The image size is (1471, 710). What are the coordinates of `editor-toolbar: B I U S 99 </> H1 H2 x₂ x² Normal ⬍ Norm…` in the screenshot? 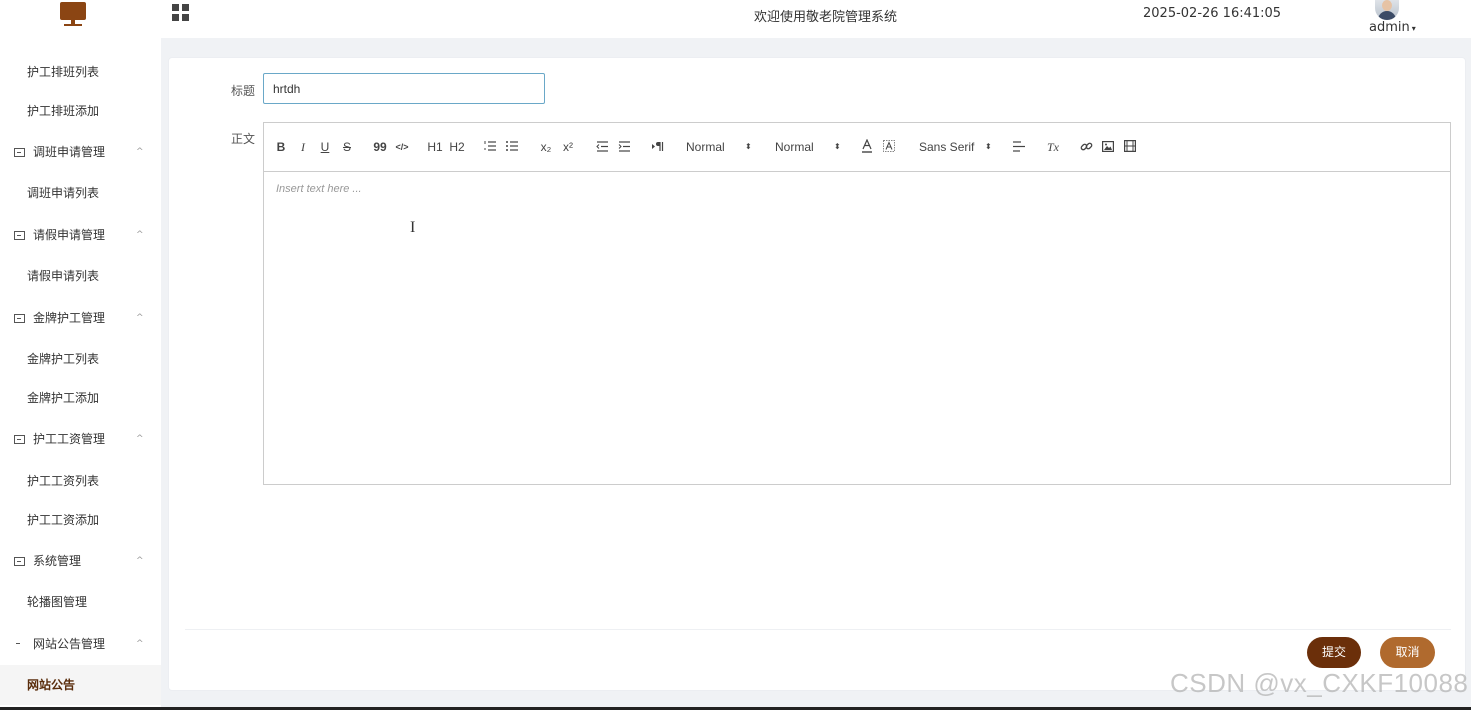 It's located at (857, 147).